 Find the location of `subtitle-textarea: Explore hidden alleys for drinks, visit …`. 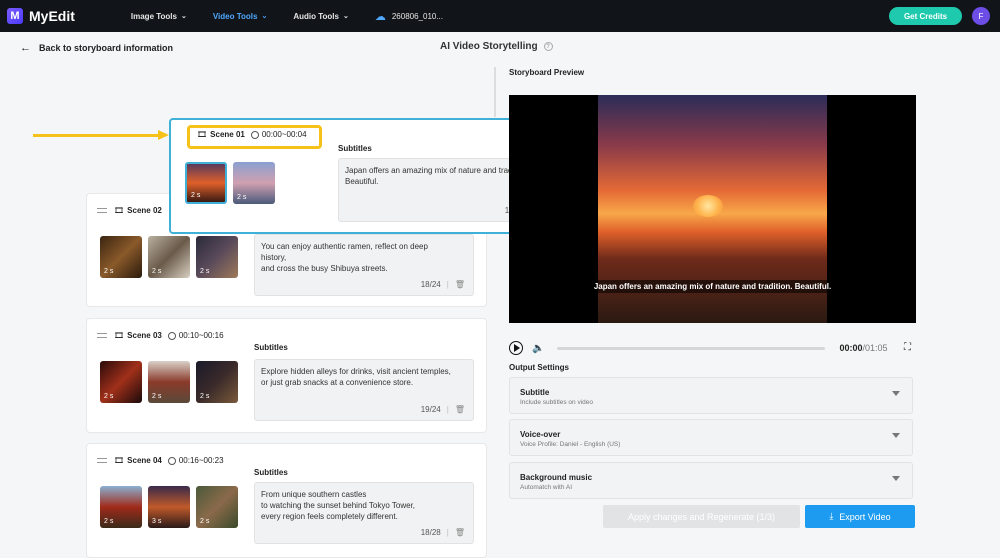

subtitle-textarea: Explore hidden alleys for drinks, visit … is located at coordinates (364, 390).